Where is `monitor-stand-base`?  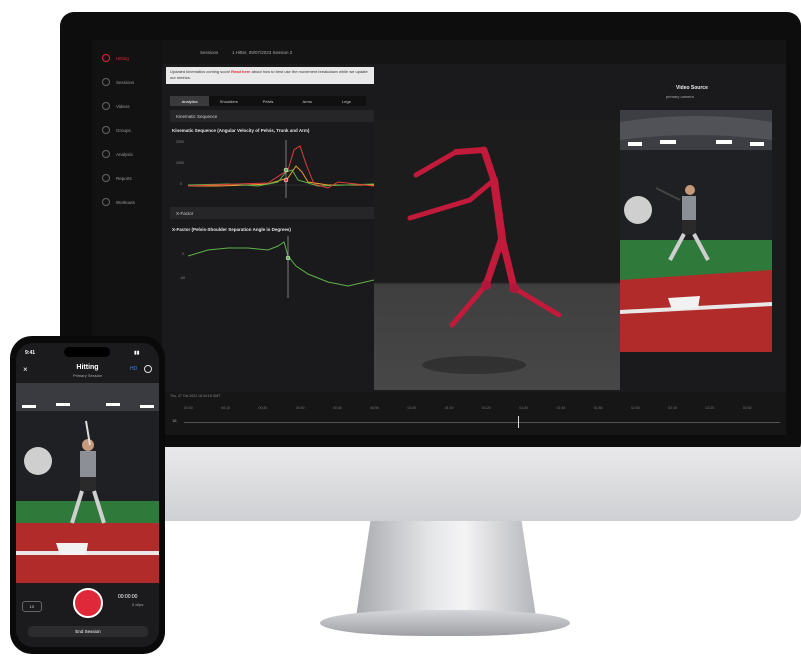 monitor-stand-base is located at coordinates (445, 623).